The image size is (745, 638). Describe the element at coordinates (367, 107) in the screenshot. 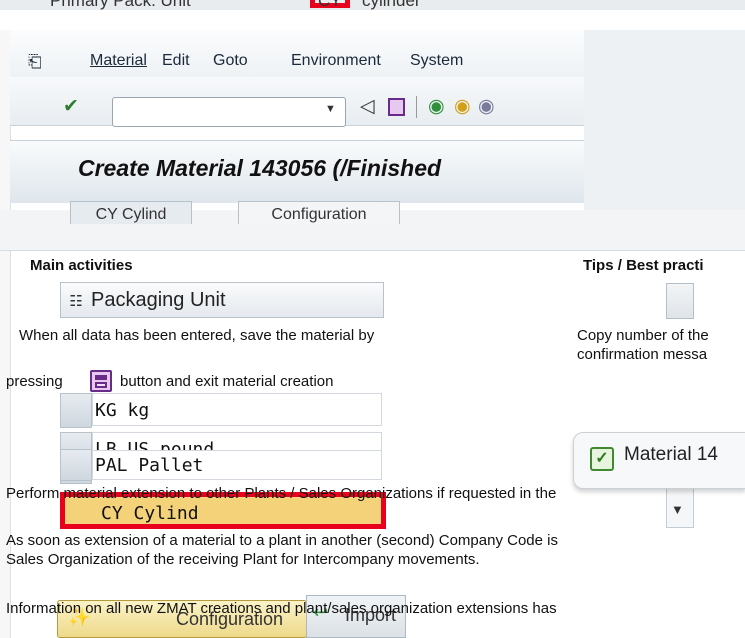

I see `back-triangle-icon: ◁` at that location.